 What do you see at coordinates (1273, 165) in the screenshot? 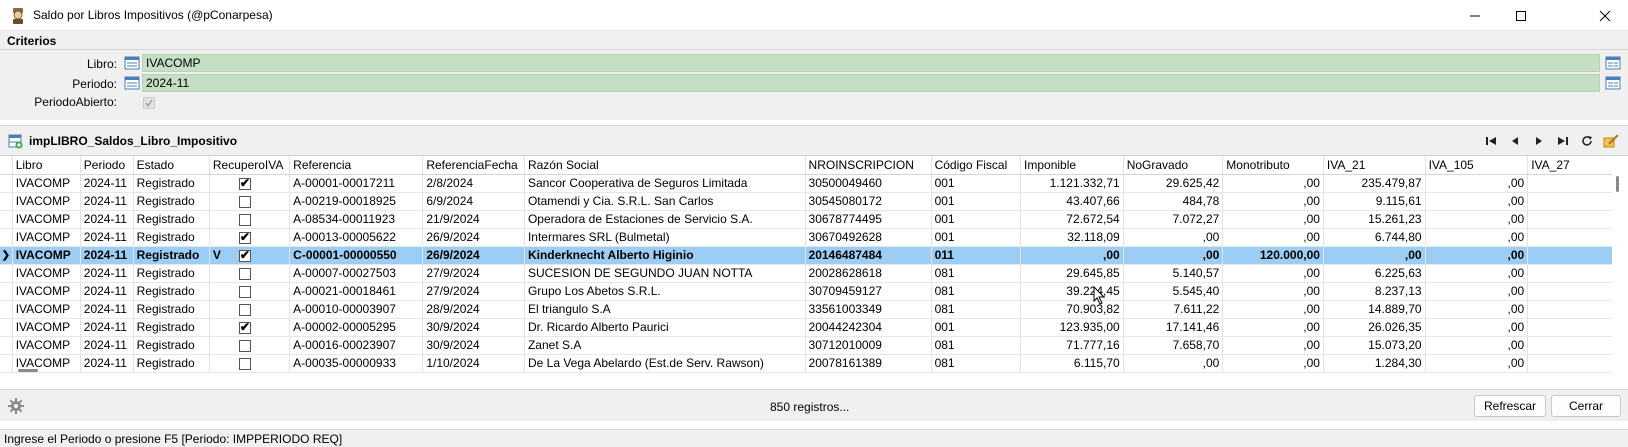
I see `column-header: Monotributo` at bounding box center [1273, 165].